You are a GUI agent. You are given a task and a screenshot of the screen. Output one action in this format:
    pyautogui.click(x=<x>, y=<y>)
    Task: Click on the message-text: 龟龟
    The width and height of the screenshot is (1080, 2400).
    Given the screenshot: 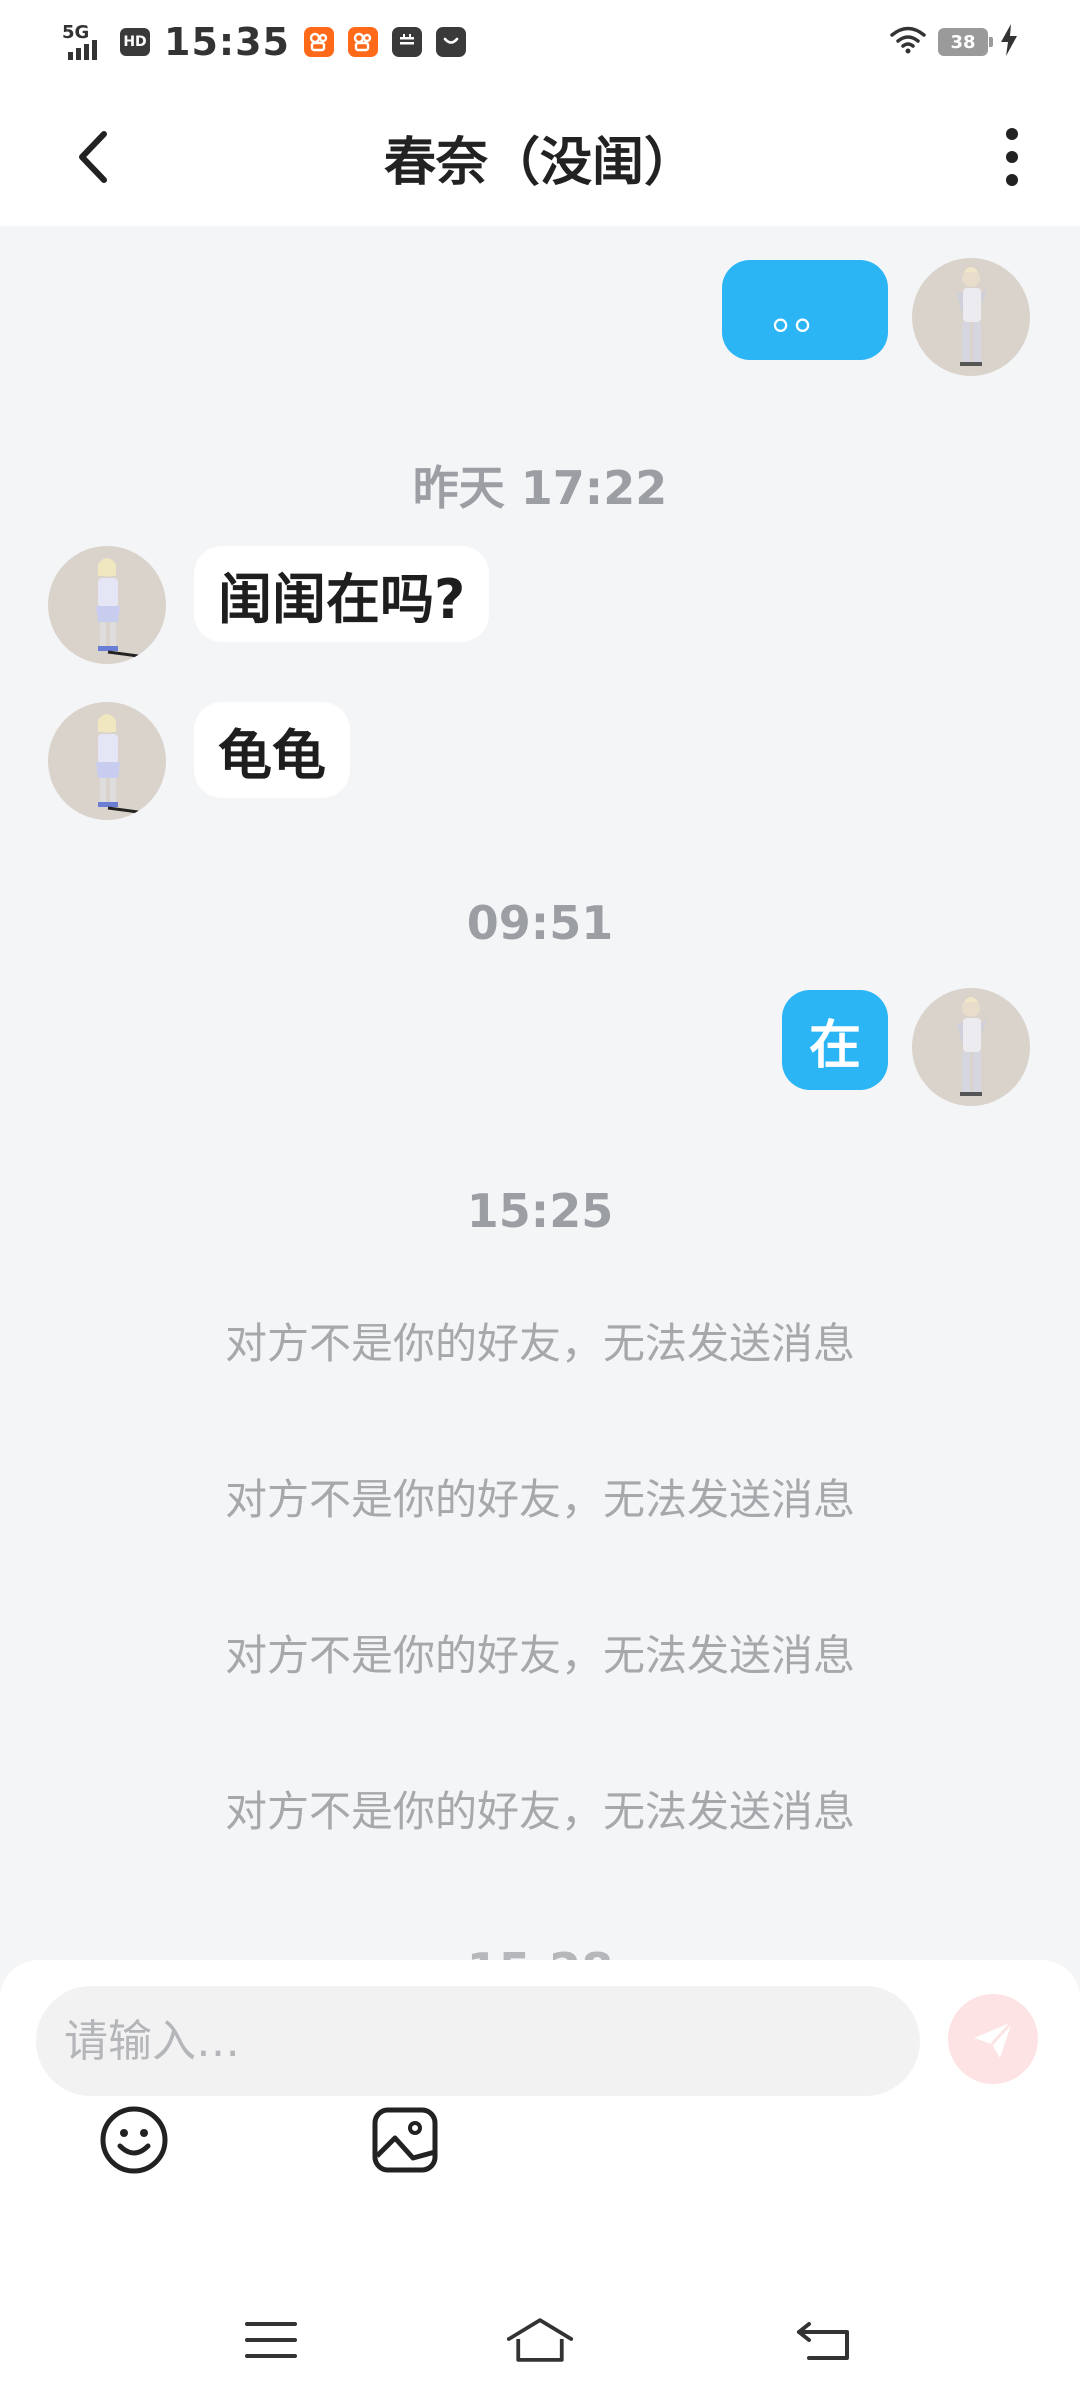 What is the action you would take?
    pyautogui.click(x=272, y=755)
    